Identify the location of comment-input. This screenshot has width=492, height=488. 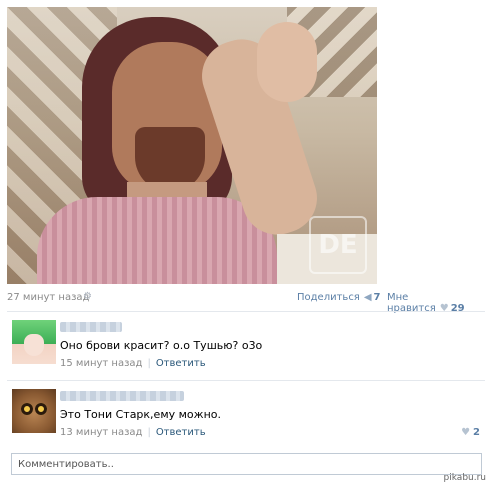
(246, 464).